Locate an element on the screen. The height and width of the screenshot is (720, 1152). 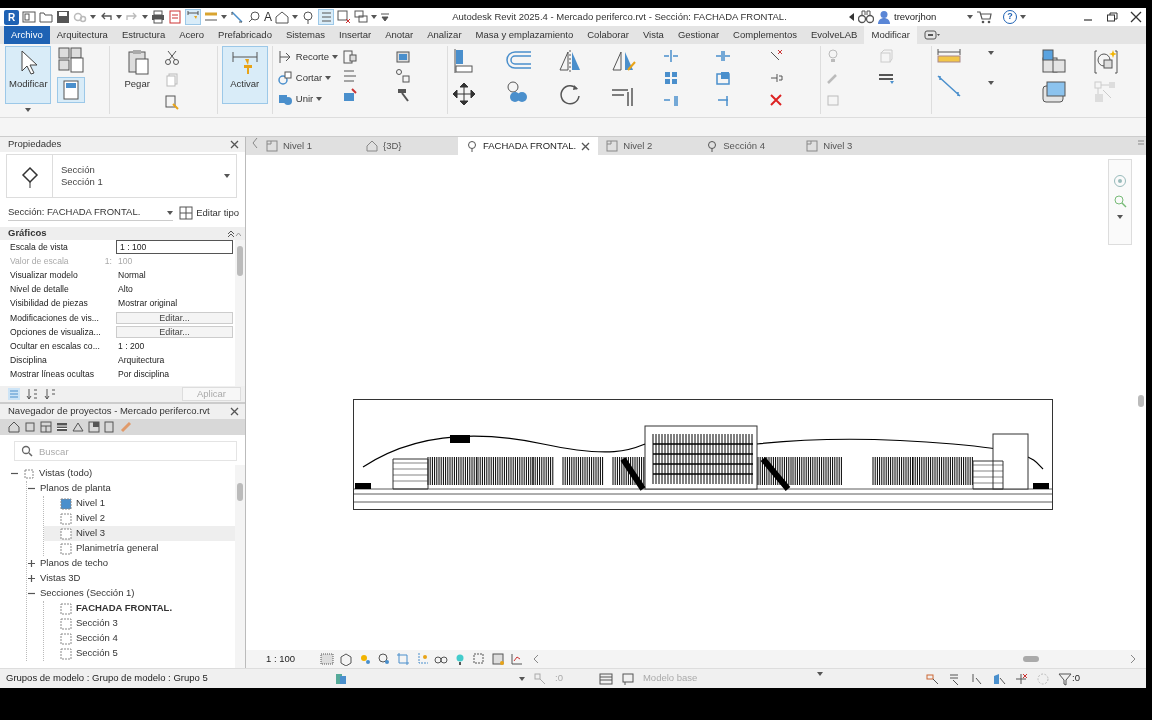
ribbon-tool-button: Activar is located at coordinates (244, 75).